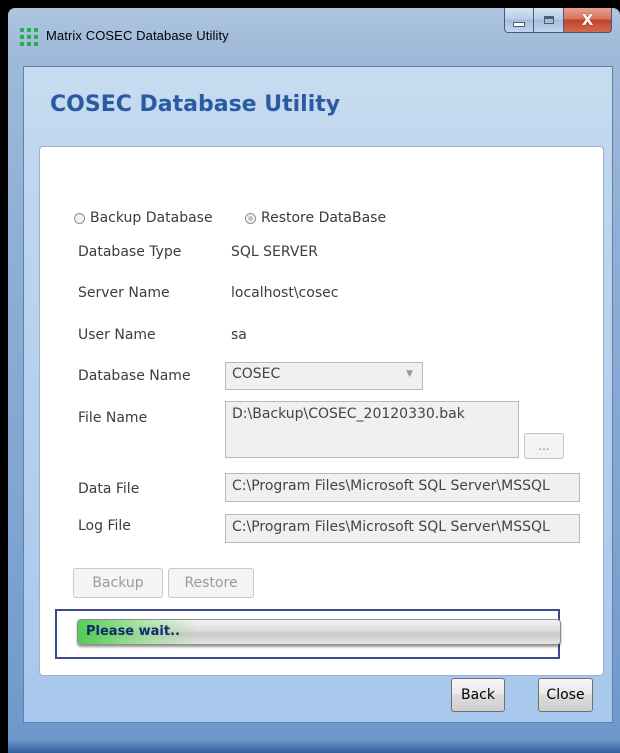  I want to click on log-file-label: Log File, so click(104, 526).